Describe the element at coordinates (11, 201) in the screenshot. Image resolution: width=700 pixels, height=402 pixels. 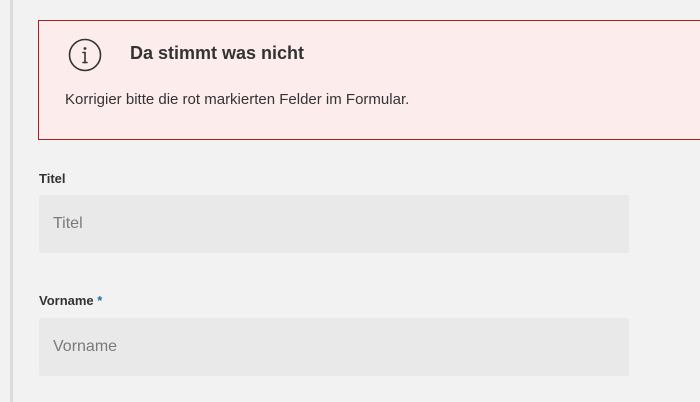
I see `content-left-border` at that location.